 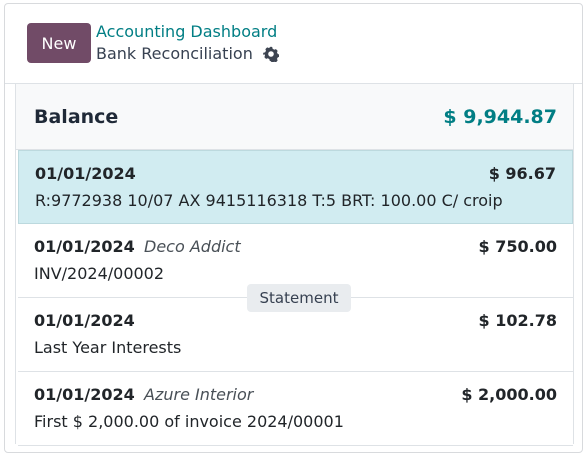 What do you see at coordinates (294, 117) in the screenshot?
I see `balance-row: Balance $ 9,944.87` at bounding box center [294, 117].